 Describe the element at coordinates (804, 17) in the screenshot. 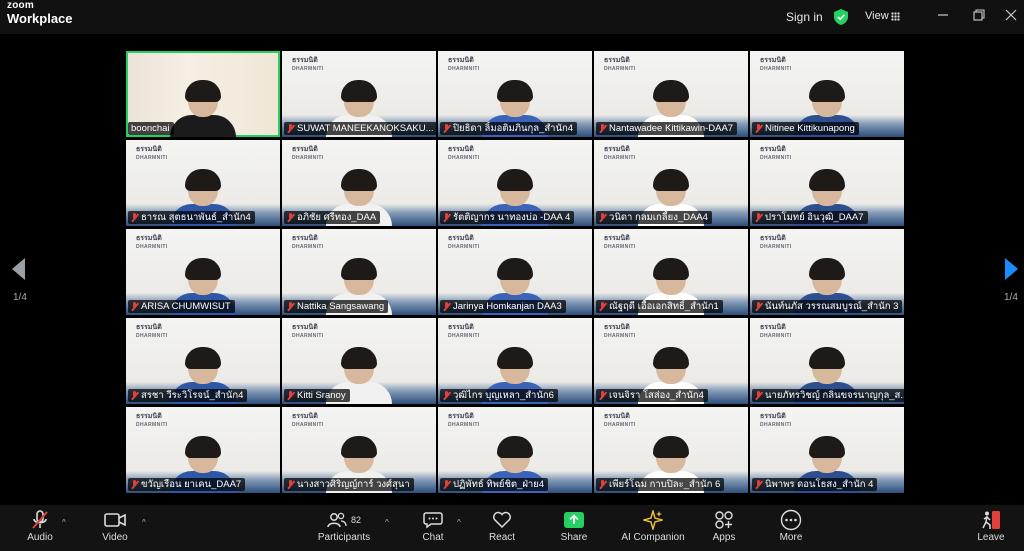

I see `sign-in-link: Sign in` at that location.